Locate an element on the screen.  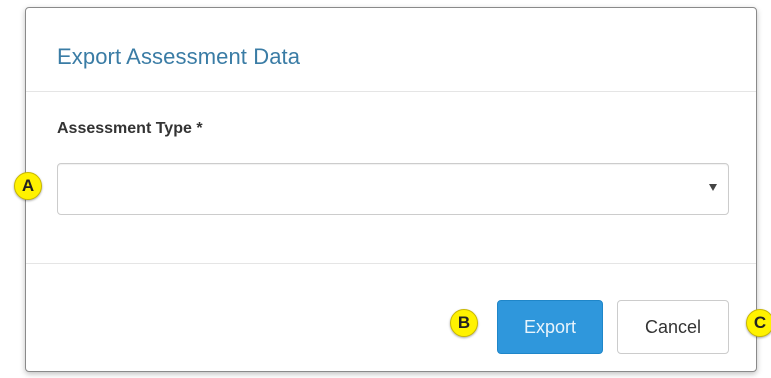
callout-marker-c: C is located at coordinates (758, 323).